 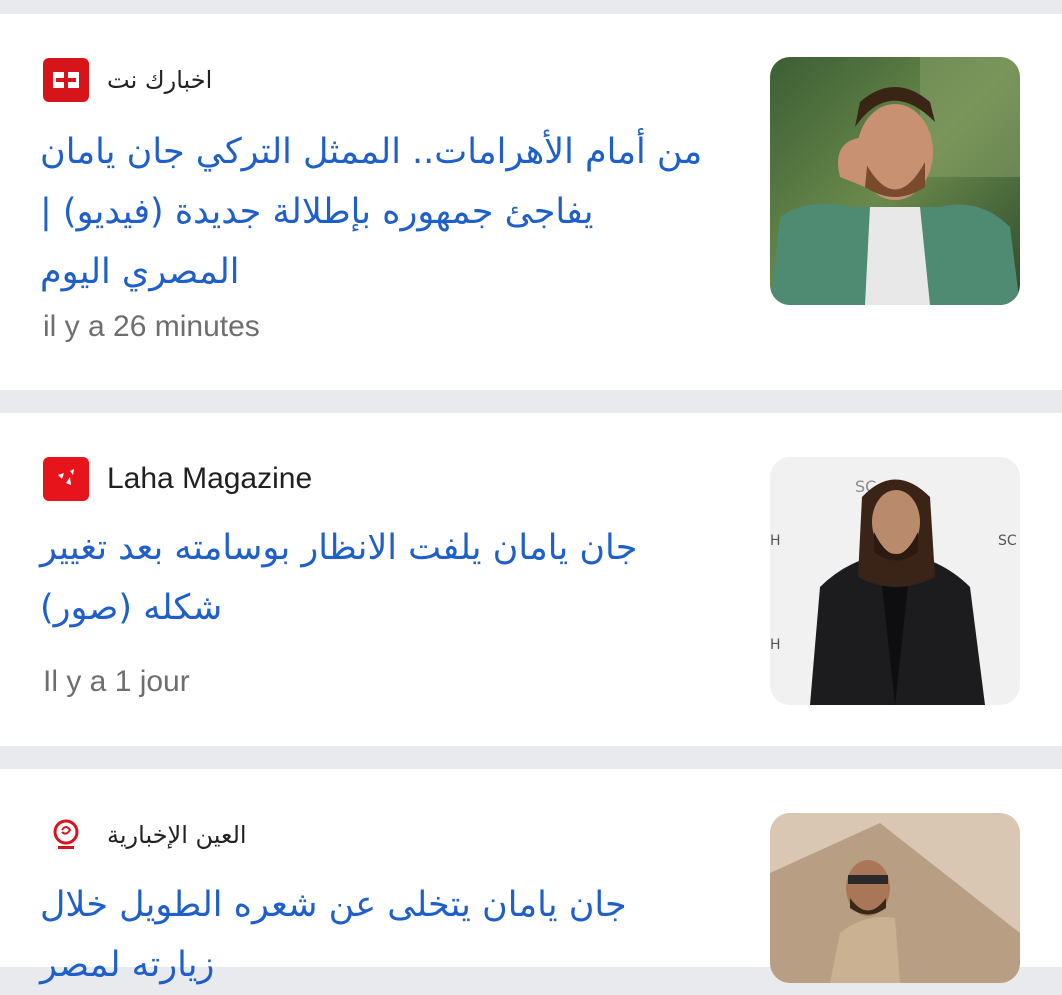 I want to click on source-row: العين الإخبارية, so click(x=145, y=835).